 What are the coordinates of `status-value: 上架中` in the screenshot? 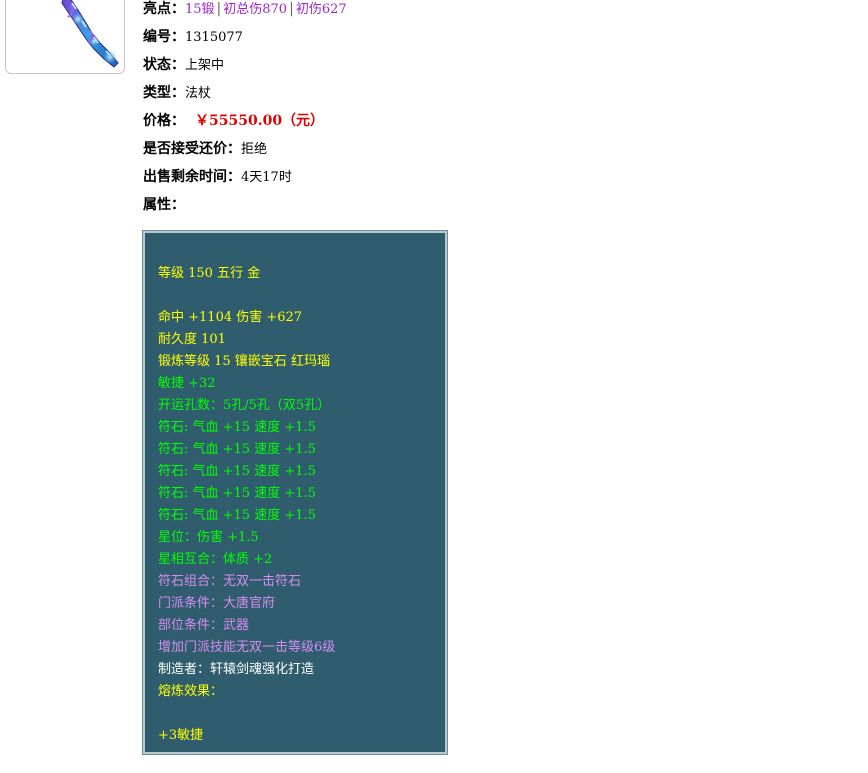 It's located at (205, 65).